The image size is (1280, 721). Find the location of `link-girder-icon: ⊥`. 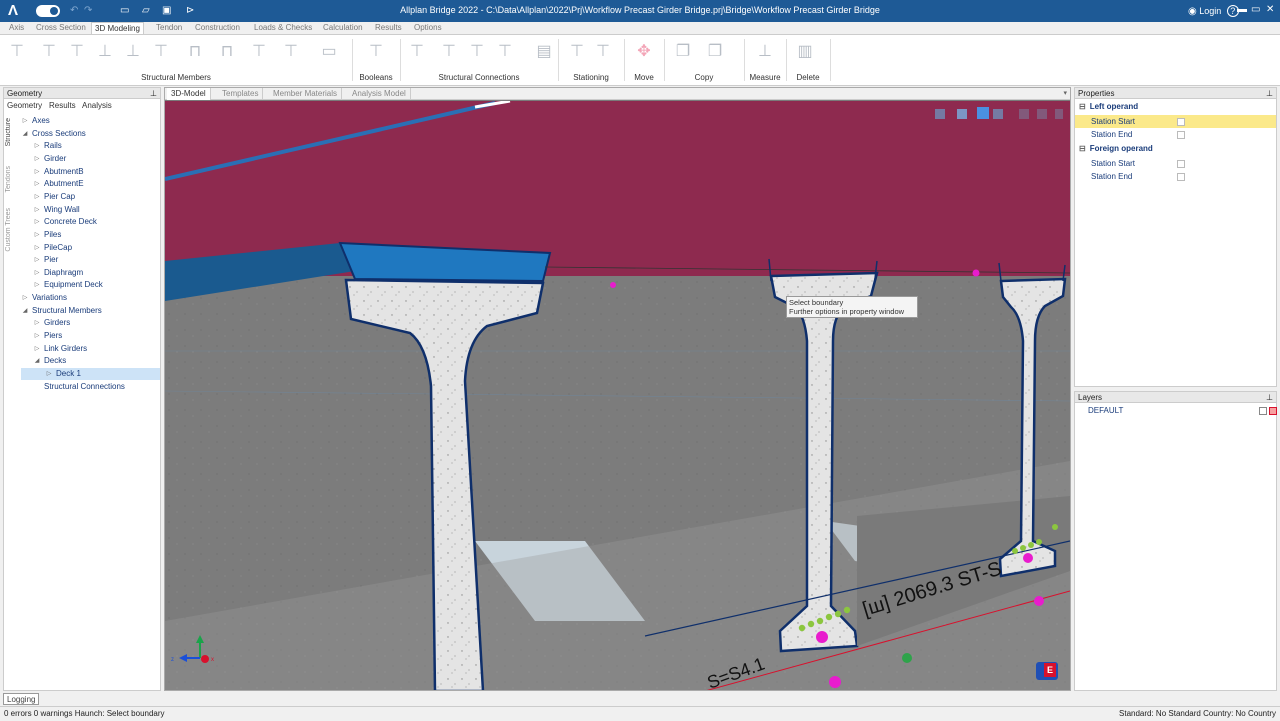

link-girder-icon: ⊥ is located at coordinates (133, 52).